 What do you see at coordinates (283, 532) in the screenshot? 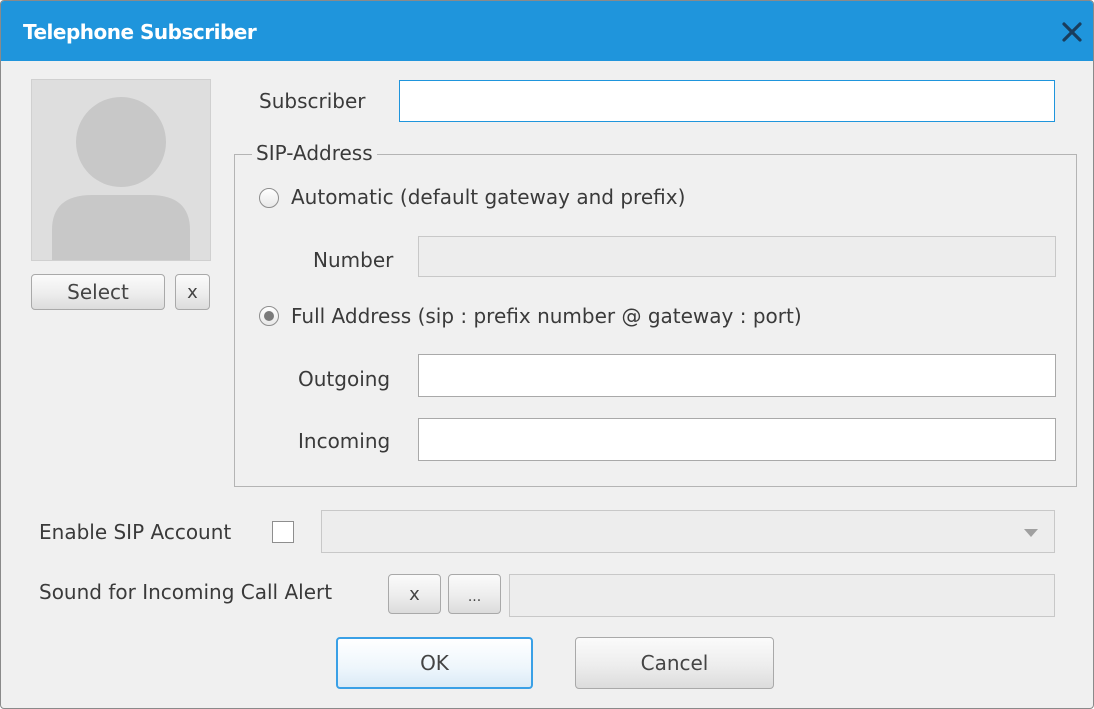
I see `enable-sip-account-checkbox` at bounding box center [283, 532].